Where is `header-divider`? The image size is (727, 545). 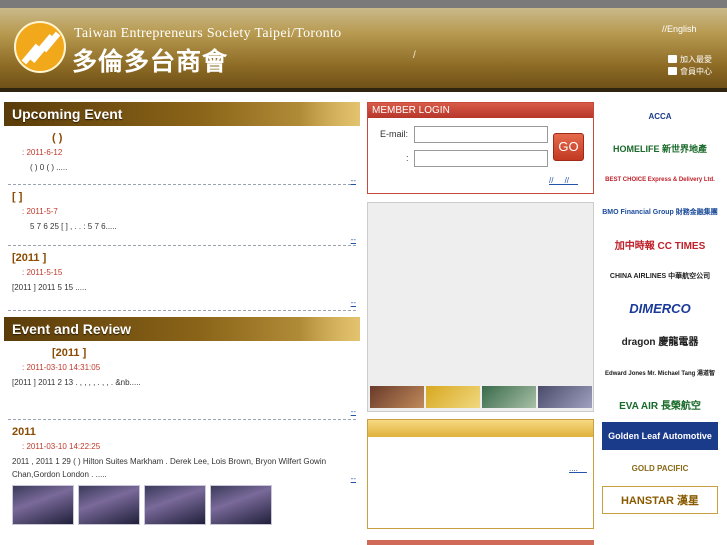 header-divider is located at coordinates (363, 90).